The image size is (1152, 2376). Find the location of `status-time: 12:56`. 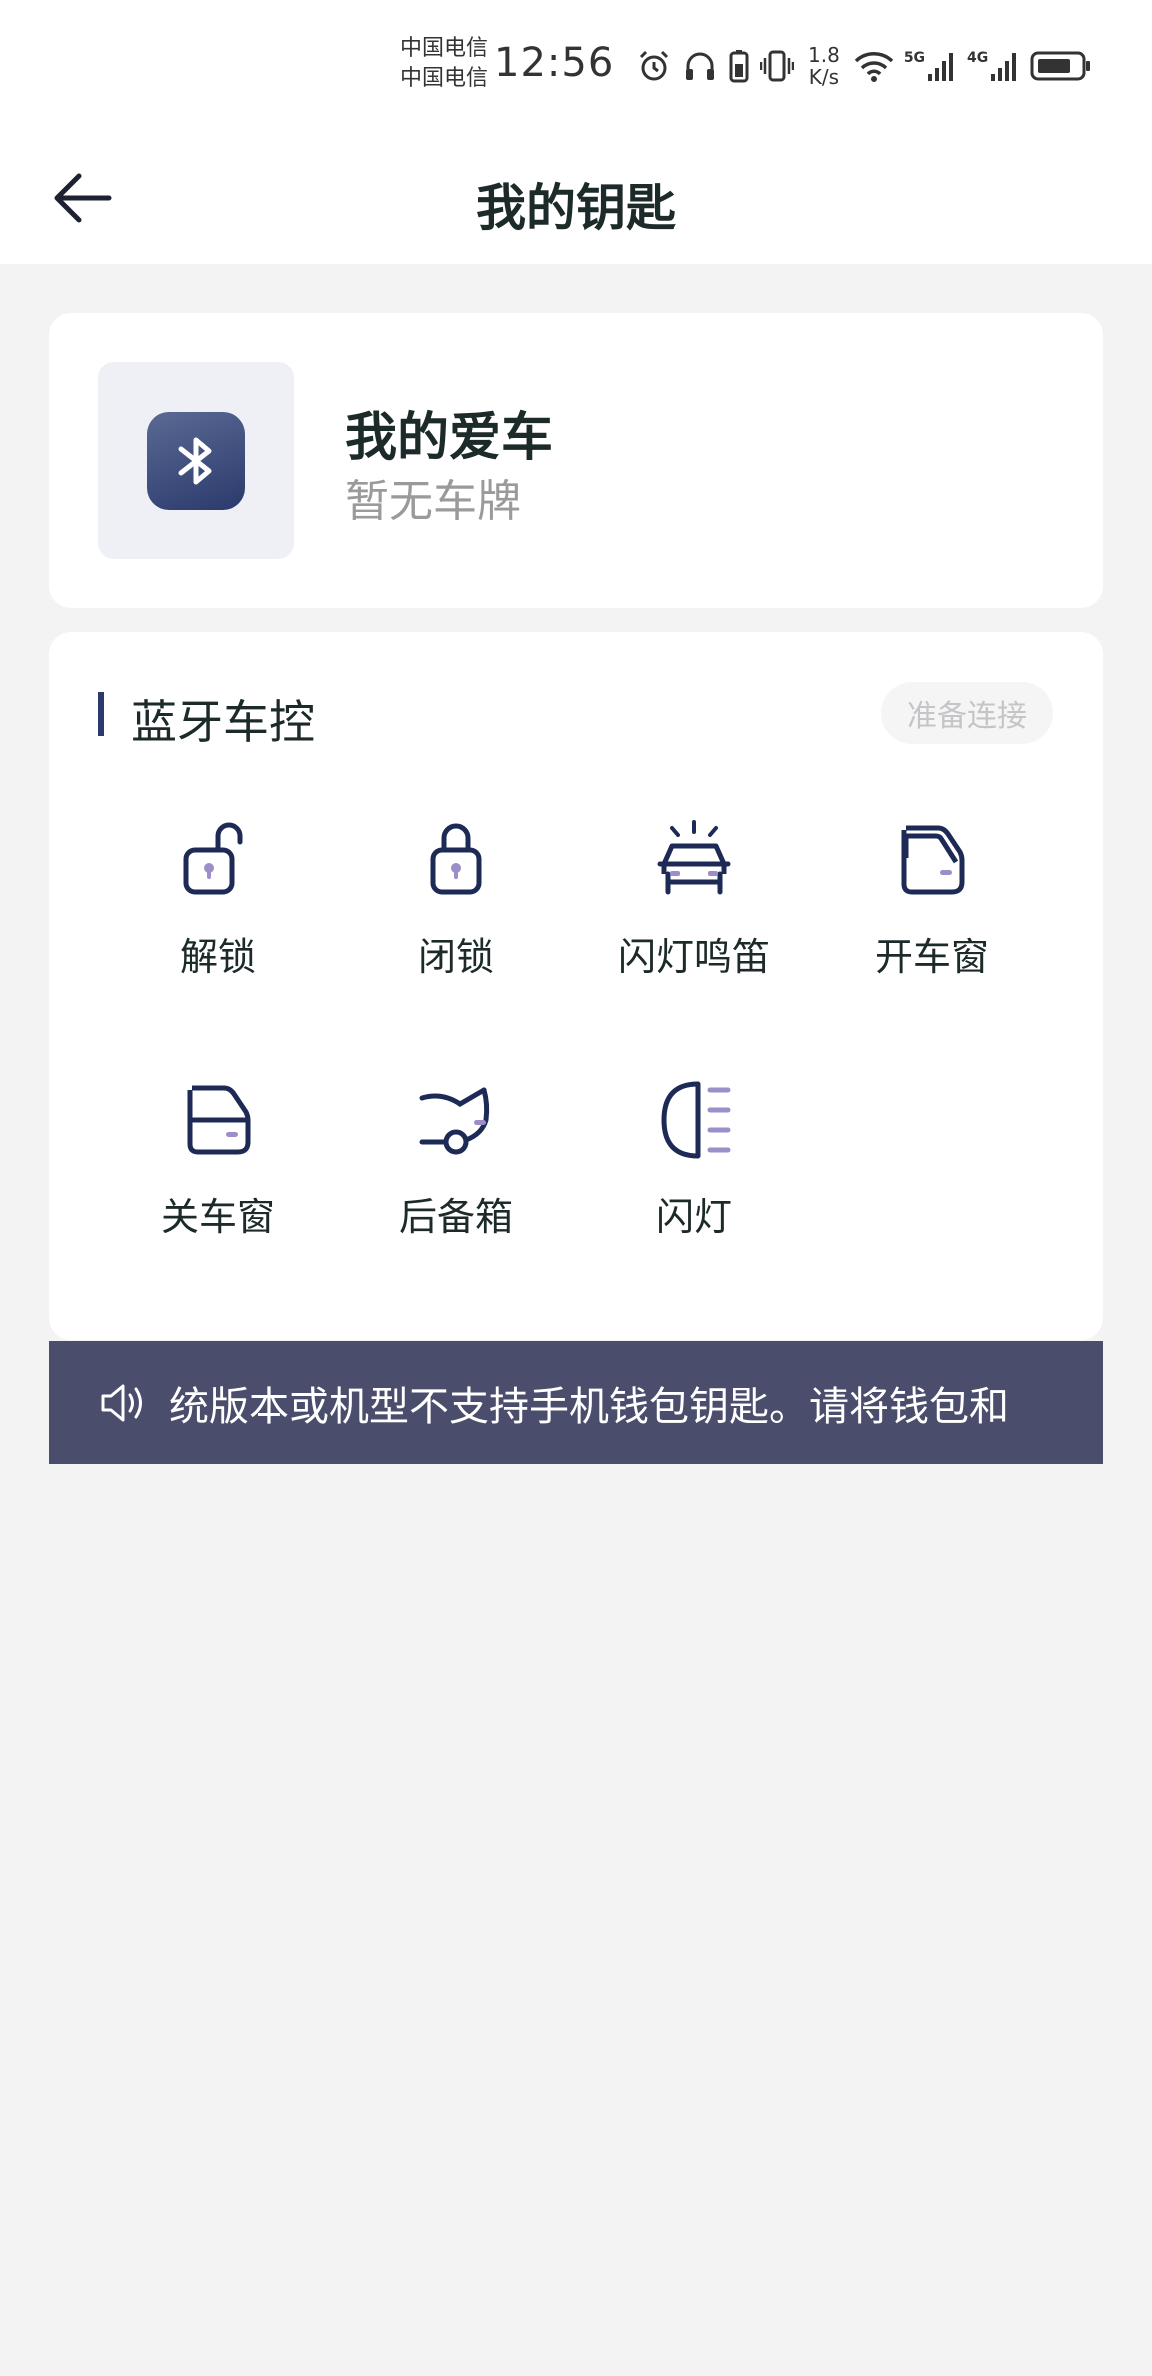

status-time: 12:56 is located at coordinates (554, 63).